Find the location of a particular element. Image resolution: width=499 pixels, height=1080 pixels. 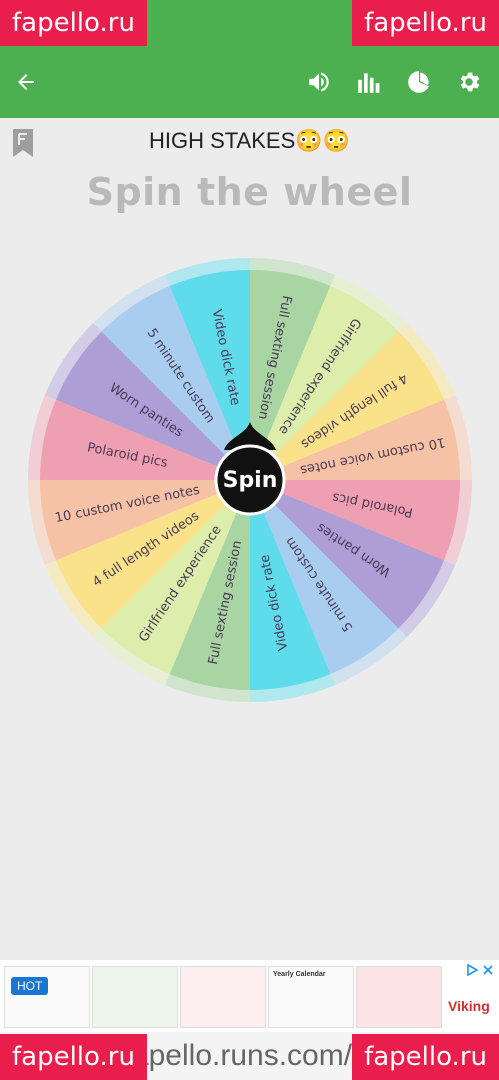

page-title: HIGH STAKES😳😳 is located at coordinates (249, 140).